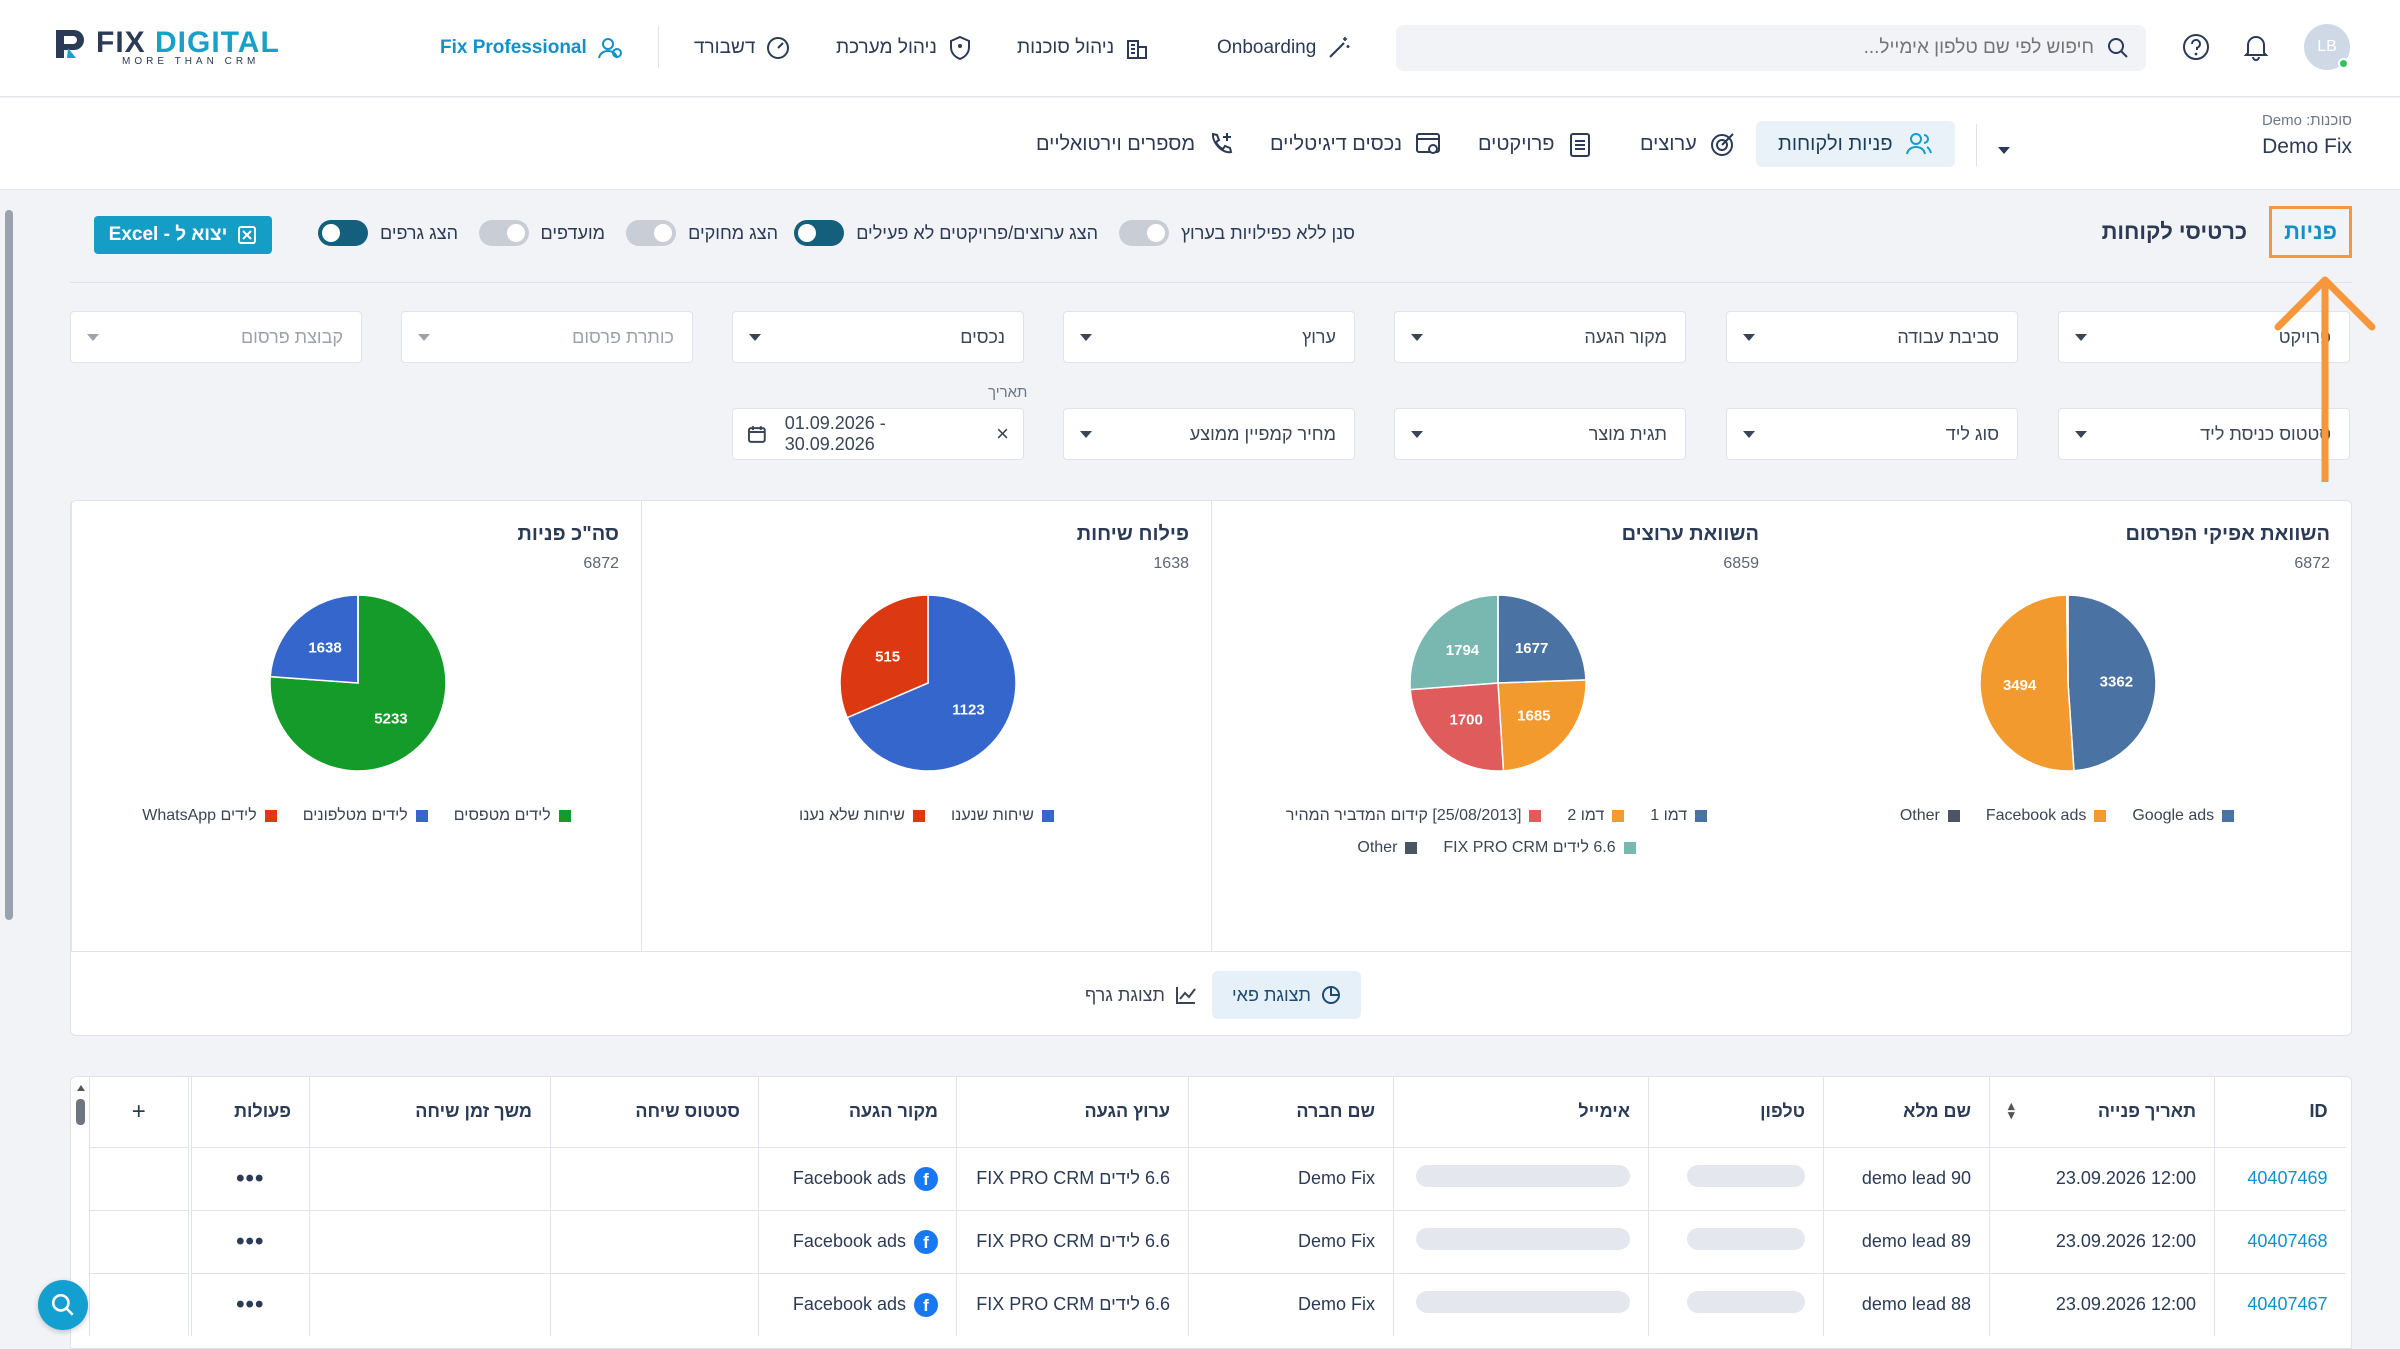 The width and height of the screenshot is (2400, 1349). What do you see at coordinates (1403, 815) in the screenshot?
I see `legend-label: [25/08/2013] קידום המדביר המהיר` at bounding box center [1403, 815].